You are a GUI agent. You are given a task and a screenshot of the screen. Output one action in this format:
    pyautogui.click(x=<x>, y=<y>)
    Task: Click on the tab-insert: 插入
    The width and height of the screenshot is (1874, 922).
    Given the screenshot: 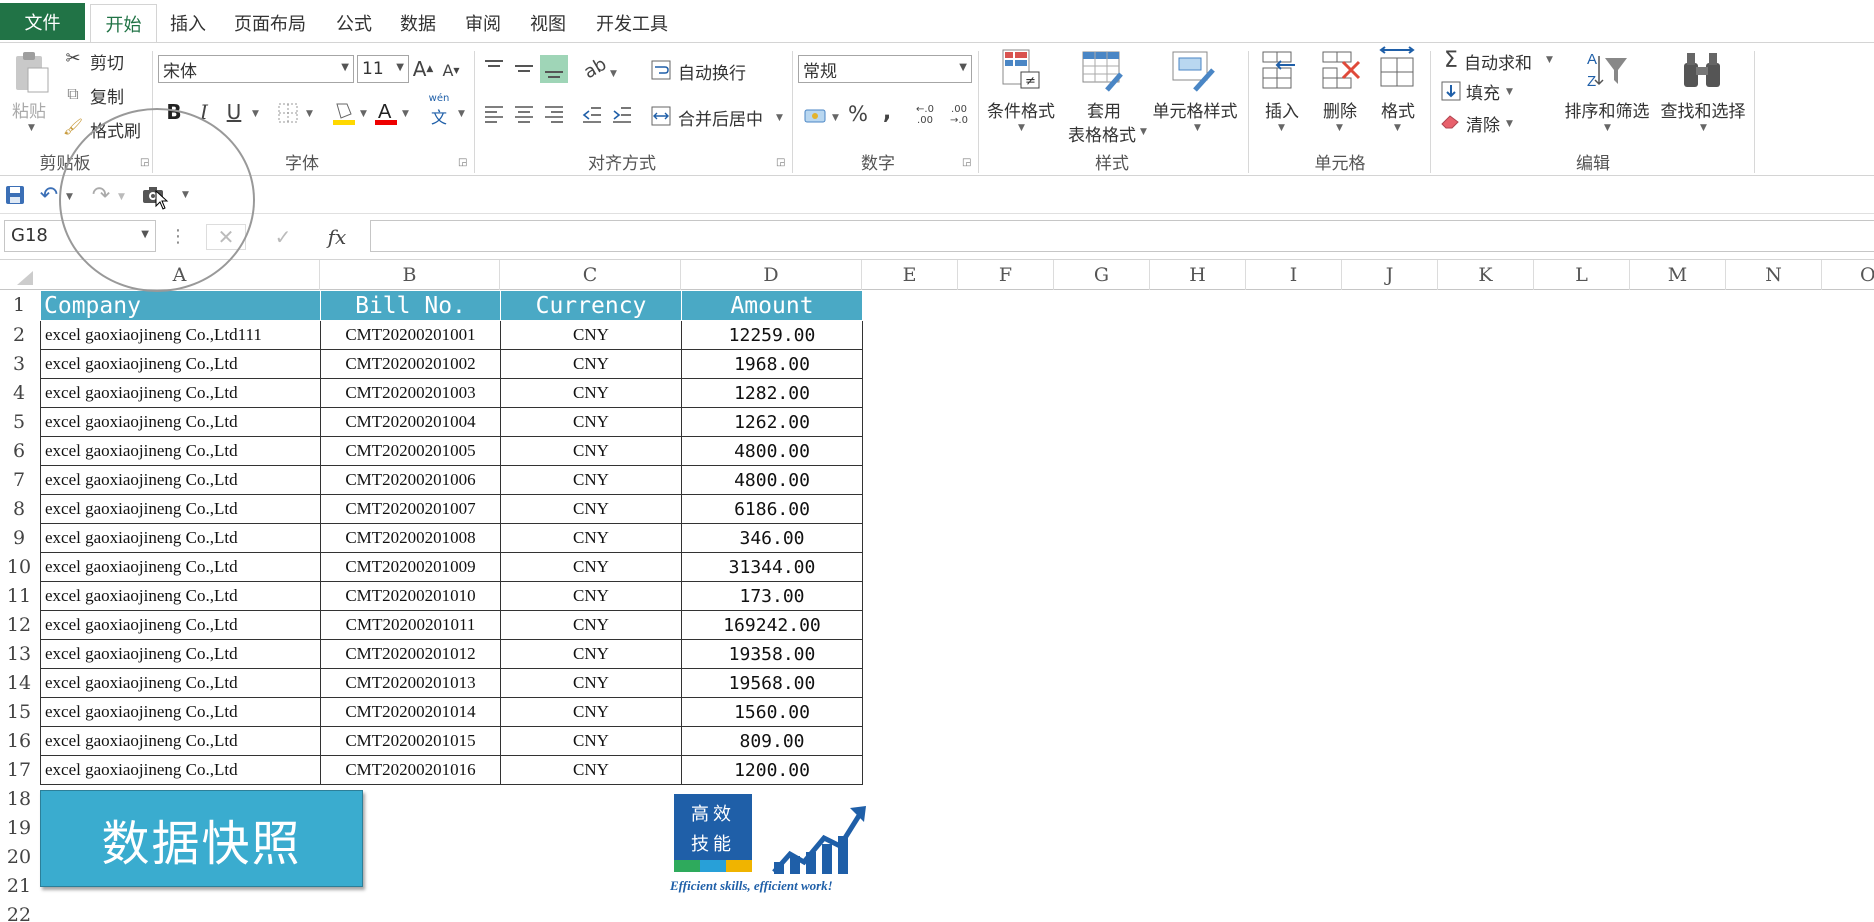 What is the action you would take?
    pyautogui.click(x=188, y=23)
    